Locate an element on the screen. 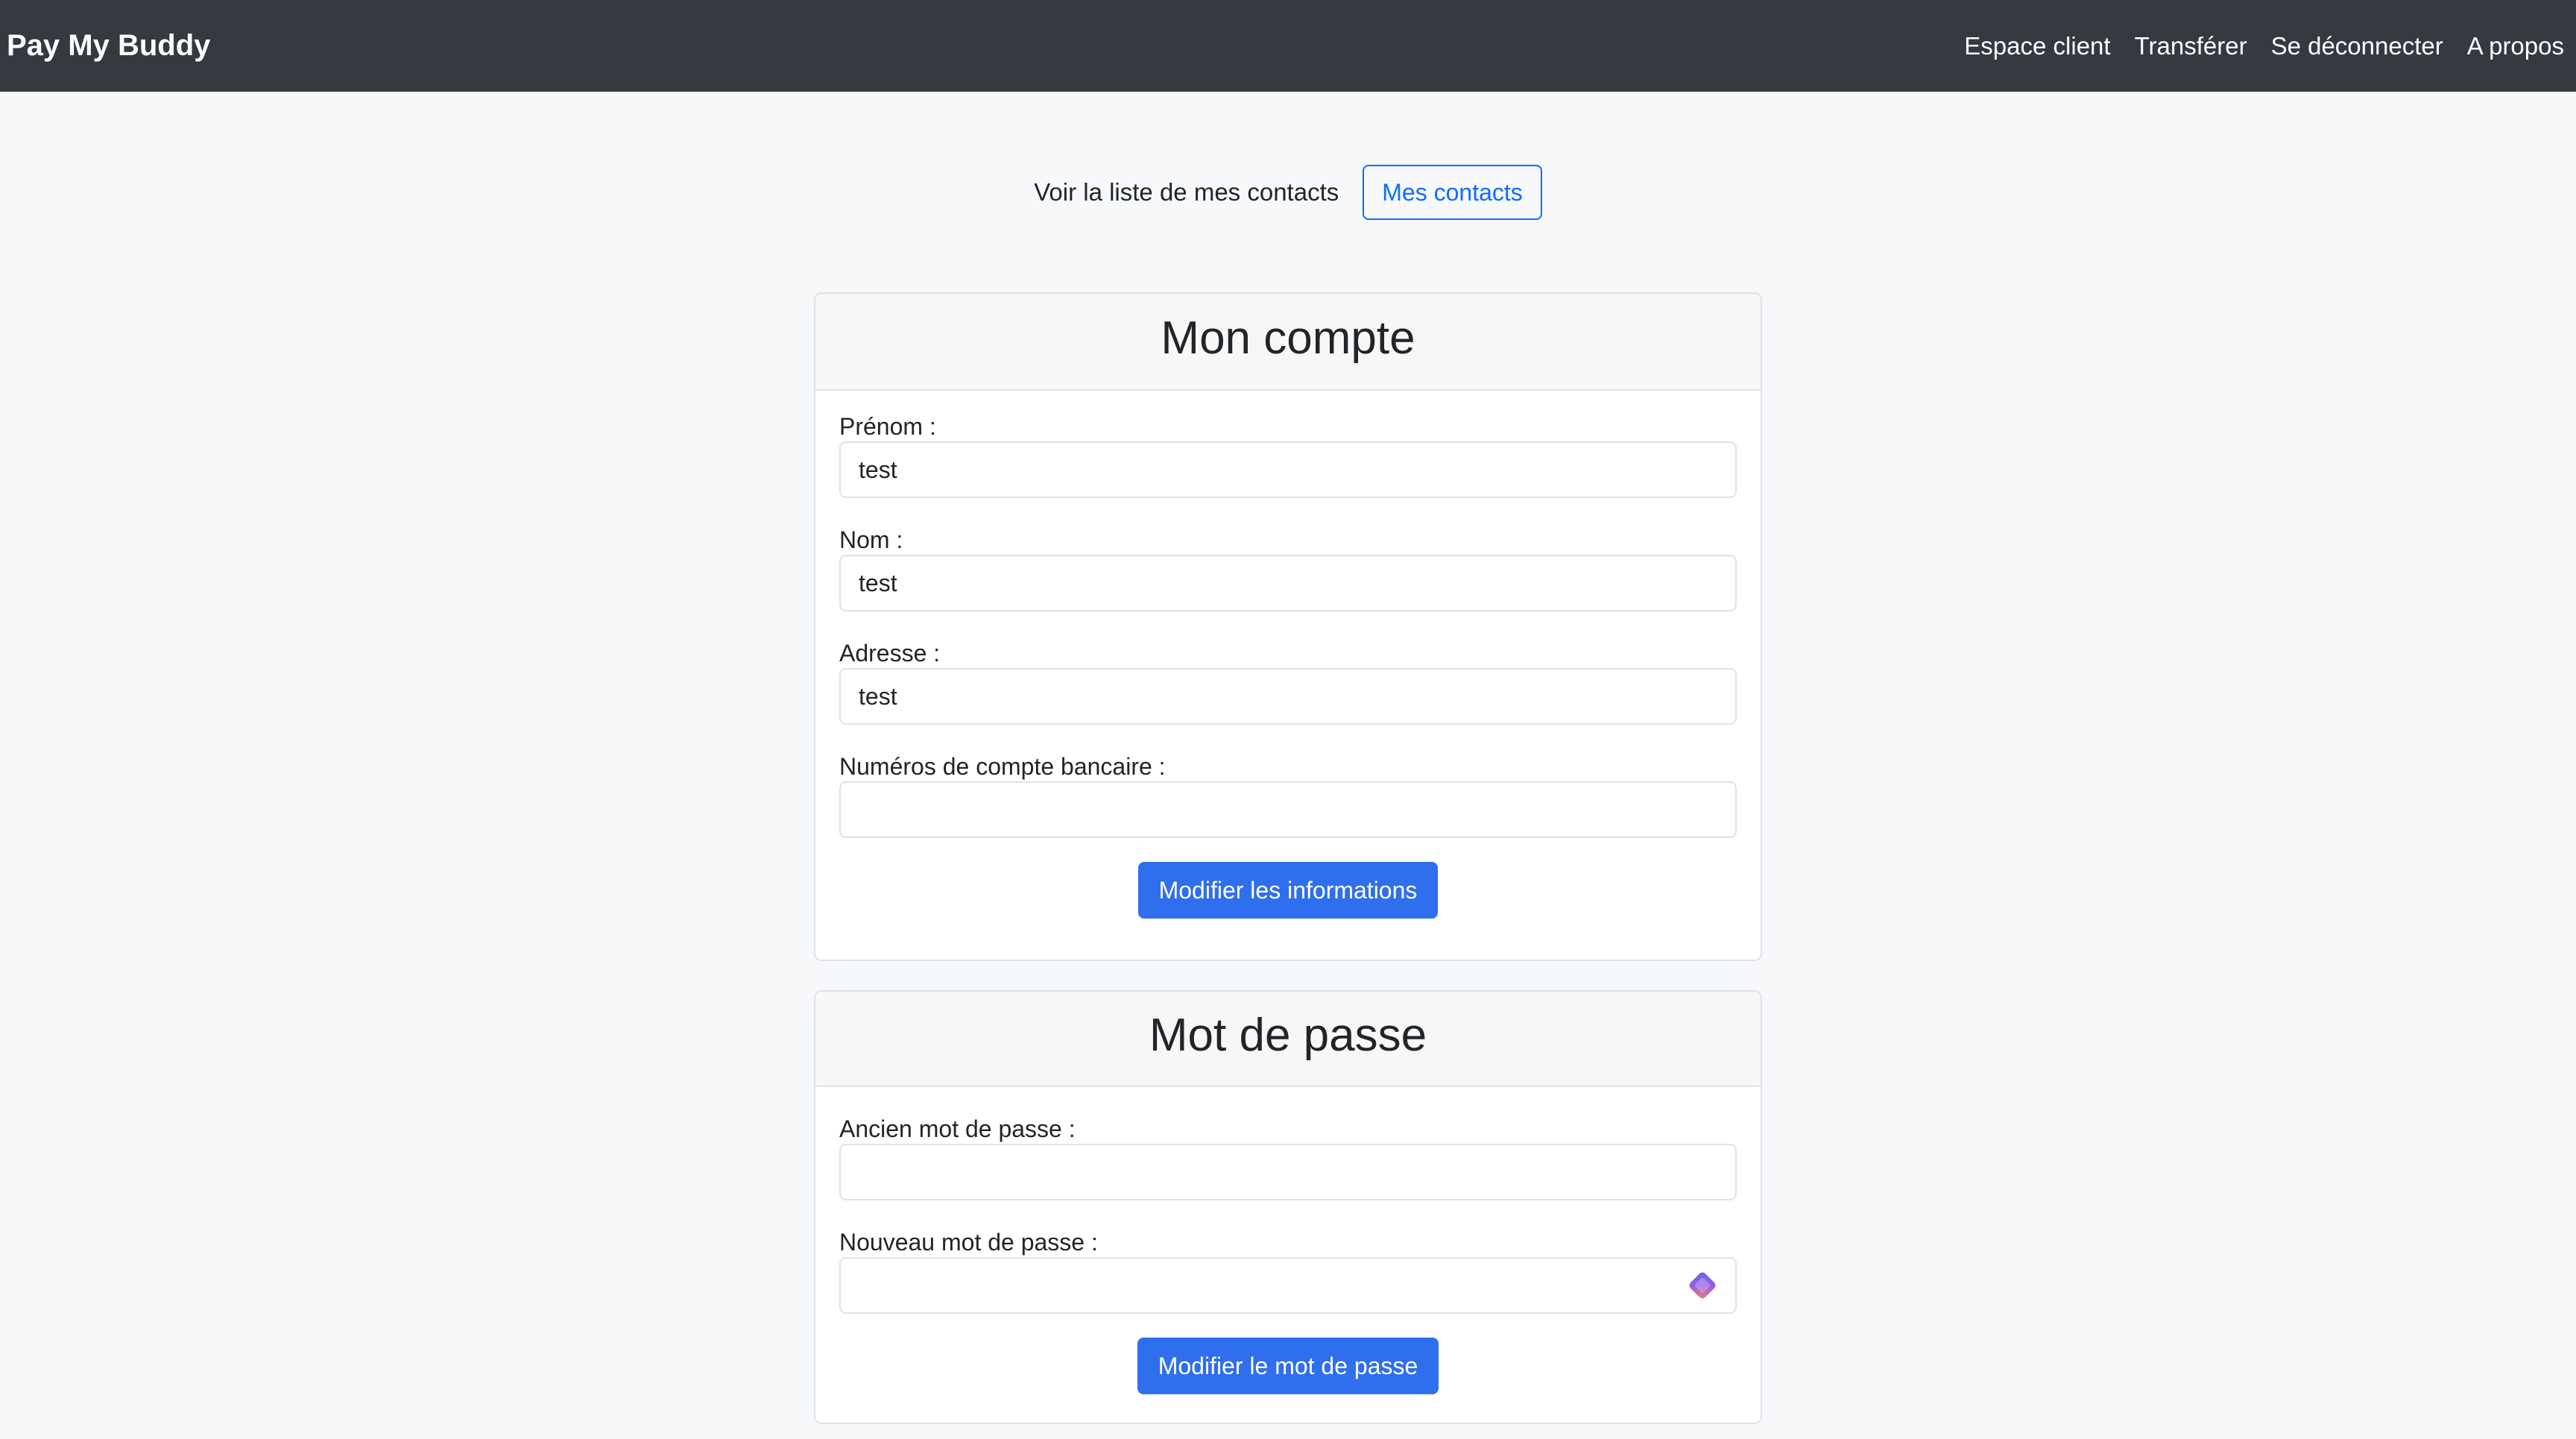  nav-link-transferer: Transférer is located at coordinates (2191, 46).